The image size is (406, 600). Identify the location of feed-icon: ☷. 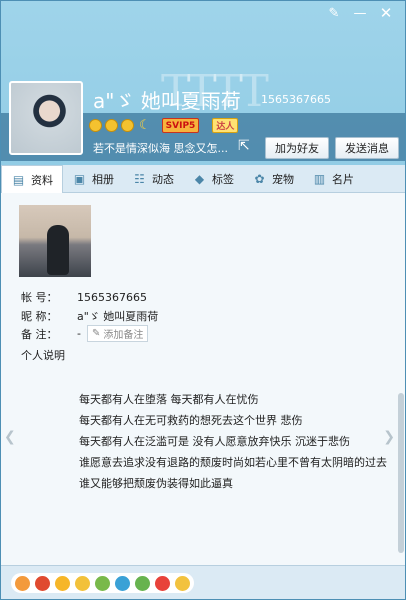
(139, 179).